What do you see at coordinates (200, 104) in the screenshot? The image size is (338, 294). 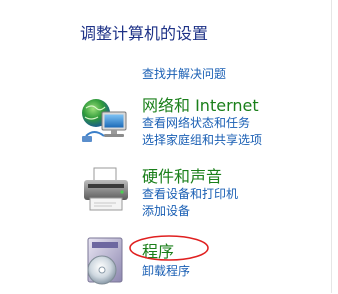 I see `network-internet-heading: 网络和 Internet` at bounding box center [200, 104].